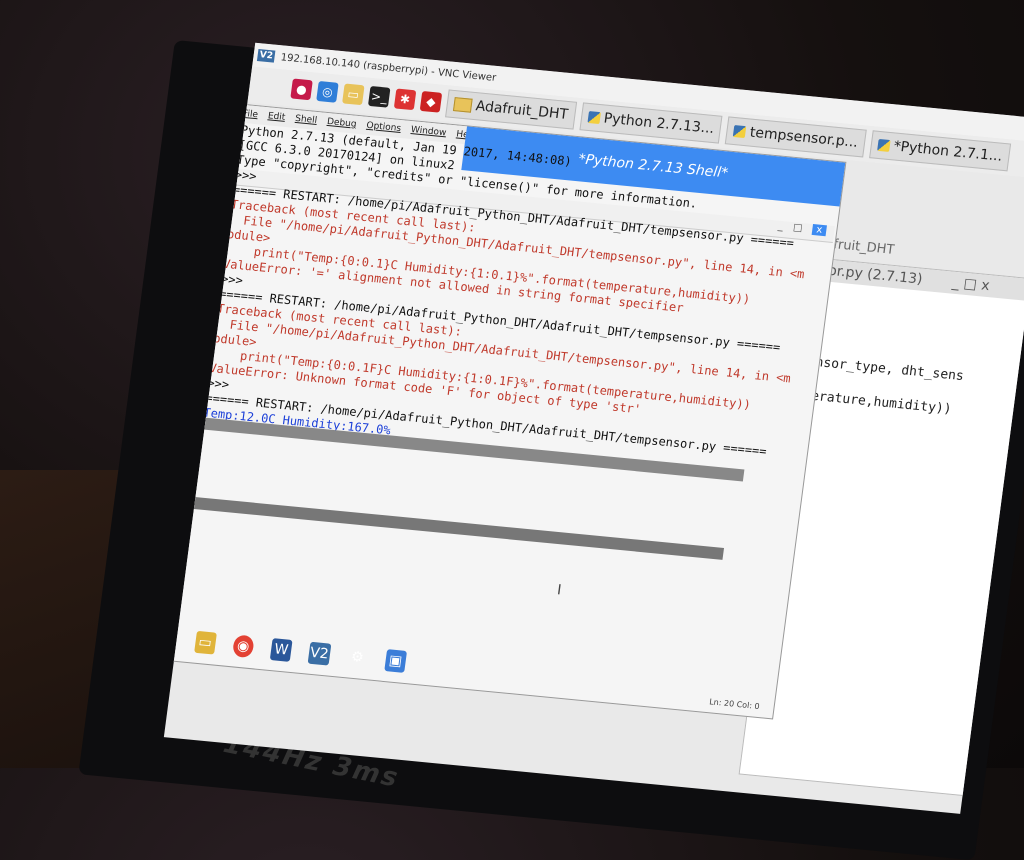 Image resolution: width=1024 pixels, height=860 pixels. I want to click on word-icon: W, so click(281, 650).